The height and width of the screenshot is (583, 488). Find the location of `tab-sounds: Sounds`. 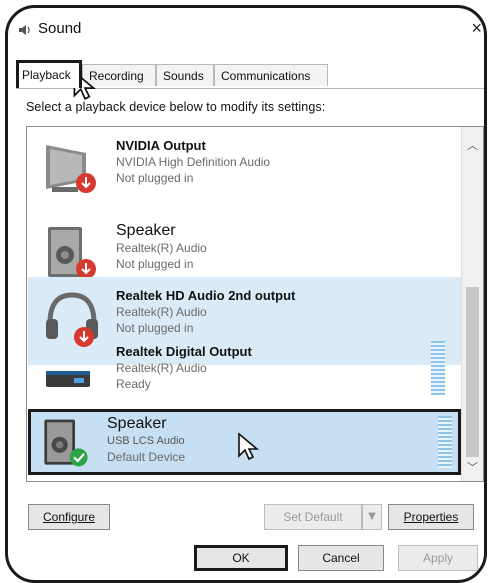

tab-sounds: Sounds is located at coordinates (185, 75).